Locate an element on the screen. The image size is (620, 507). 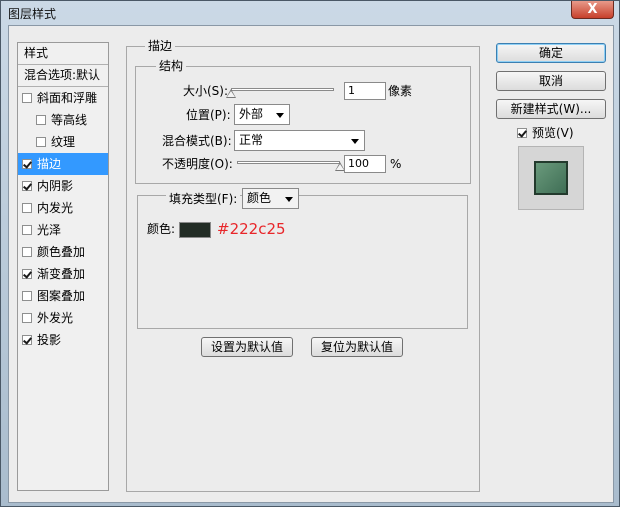
preview-checkbox-row: 预览(V) is located at coordinates (545, 133).